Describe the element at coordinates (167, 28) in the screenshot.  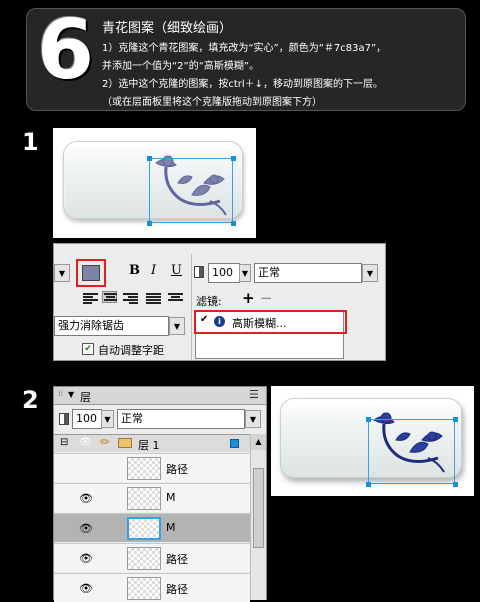
I see `header-title: 青花图案（细致绘画）` at that location.